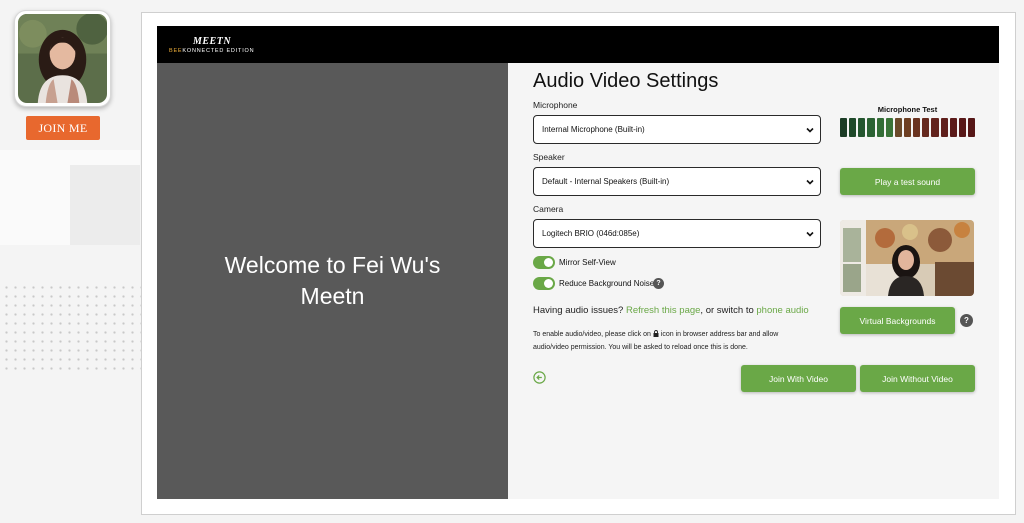 The width and height of the screenshot is (1024, 523). What do you see at coordinates (907, 109) in the screenshot?
I see `microphone-test-title: Microphone Test` at bounding box center [907, 109].